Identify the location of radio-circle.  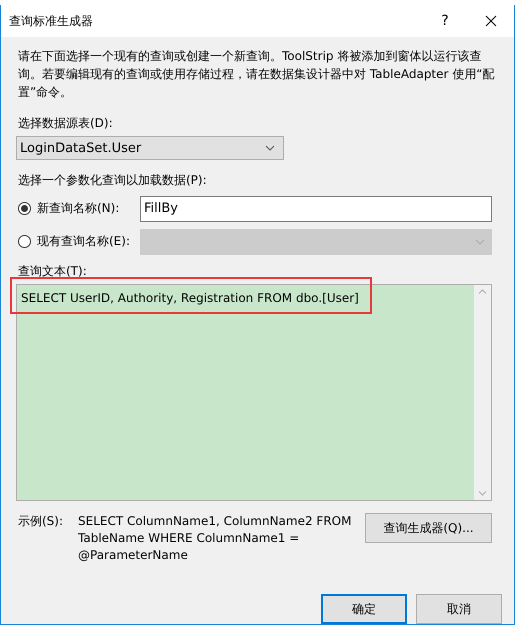
(24, 208).